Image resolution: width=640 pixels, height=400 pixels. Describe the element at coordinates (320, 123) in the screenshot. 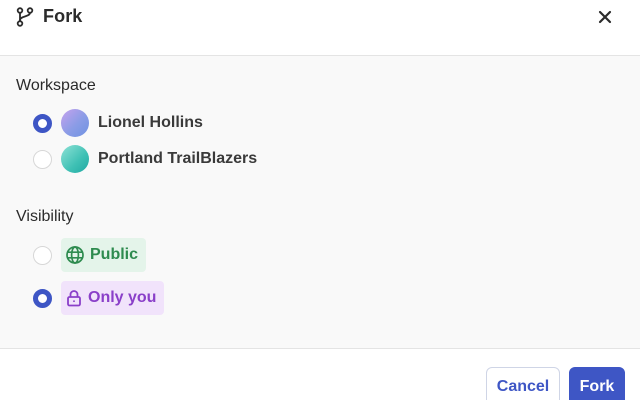

I see `workspace-option-lionel: Lionel Hollins` at that location.